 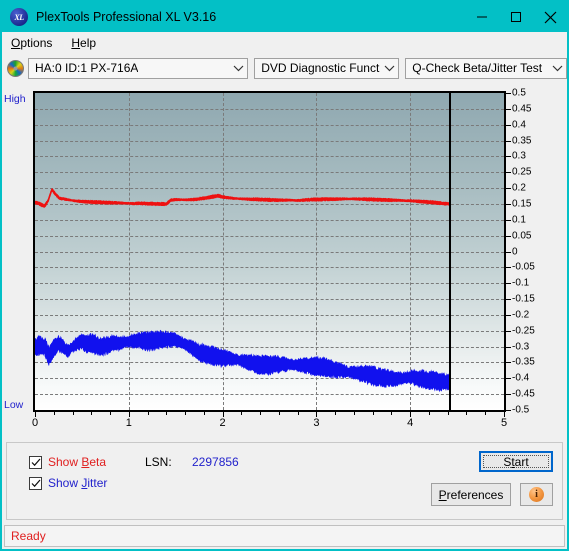 What do you see at coordinates (519, 125) in the screenshot?
I see `y-axis-tick-label: 0.4` at bounding box center [519, 125].